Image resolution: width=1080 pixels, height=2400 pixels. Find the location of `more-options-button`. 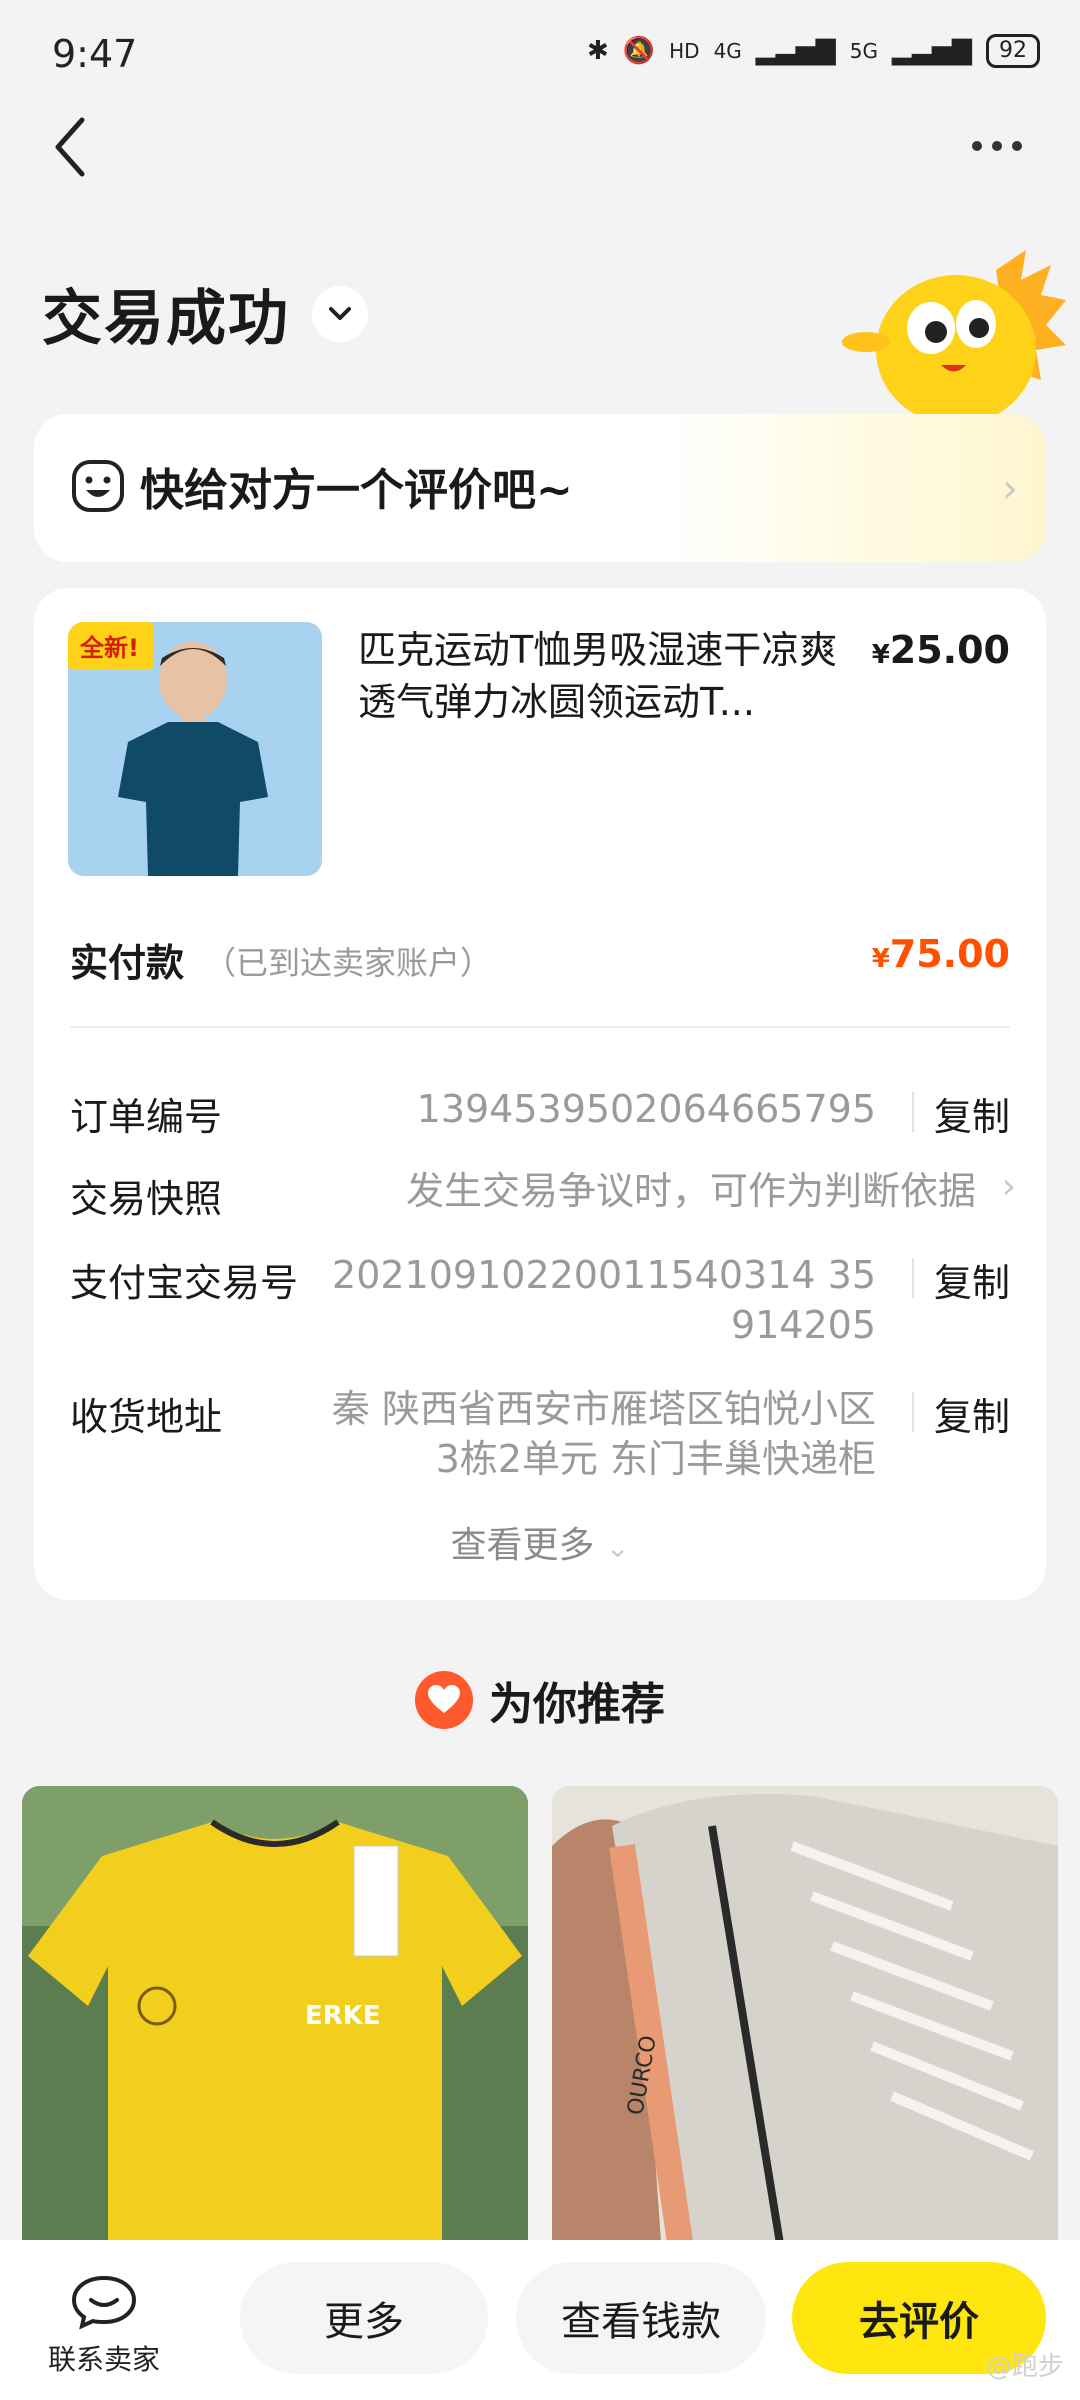

more-options-button is located at coordinates (997, 146).